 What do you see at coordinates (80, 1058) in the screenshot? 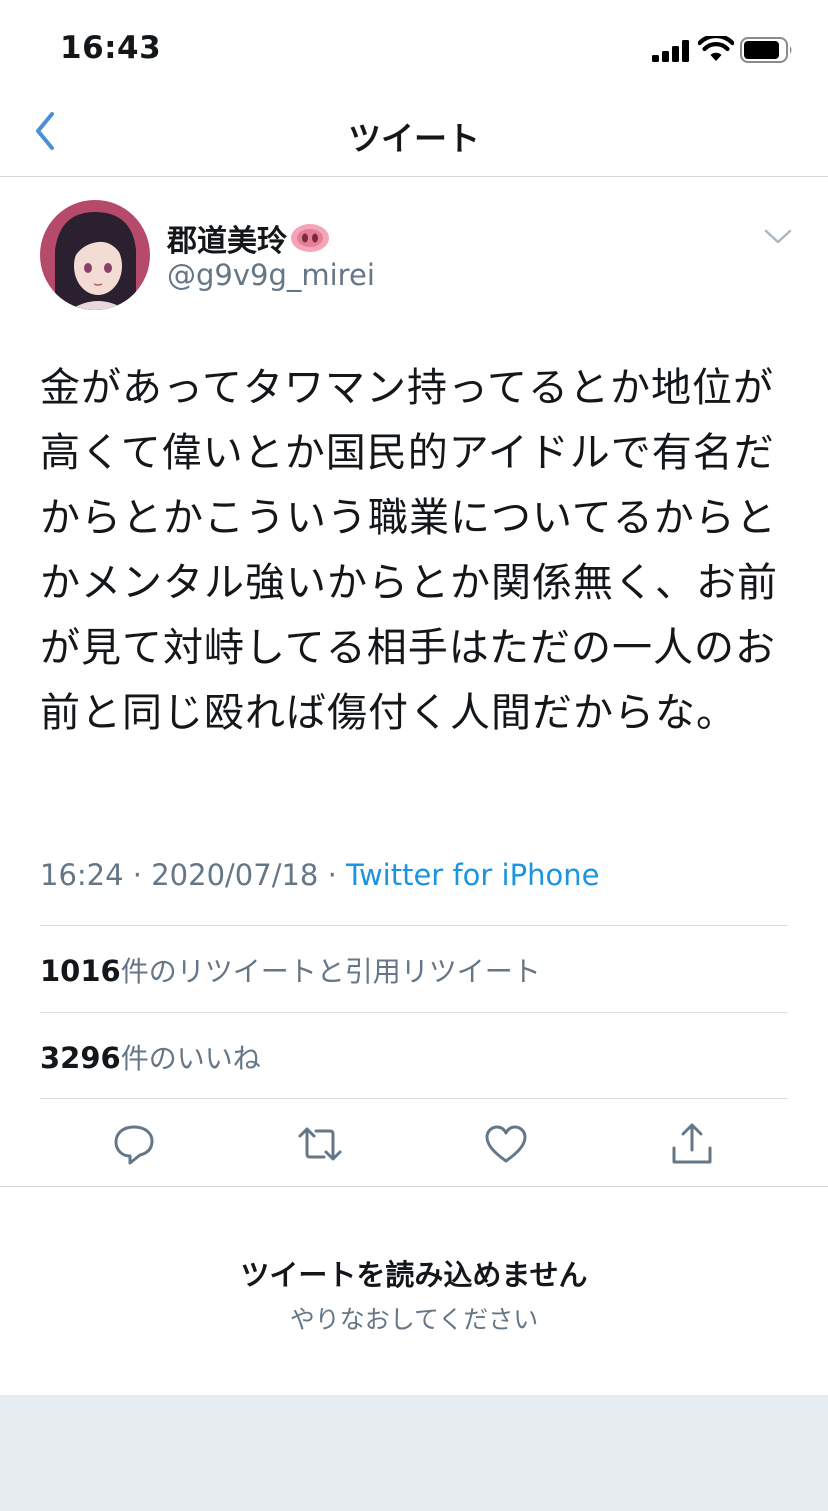
I see `like-count: 3296` at bounding box center [80, 1058].